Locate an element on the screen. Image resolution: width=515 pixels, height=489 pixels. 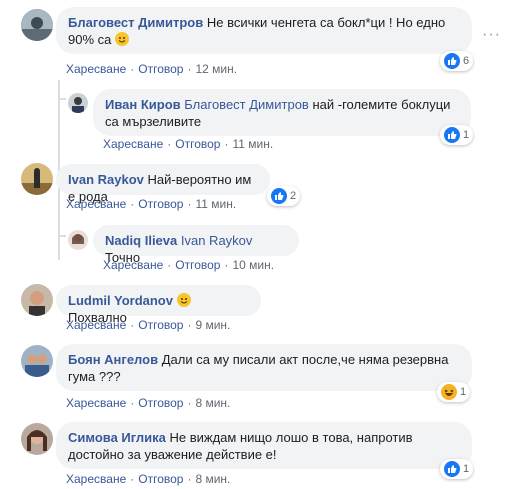
comment-actions: Харесване · Отговор · 12 мин. is located at coordinates (151, 69).